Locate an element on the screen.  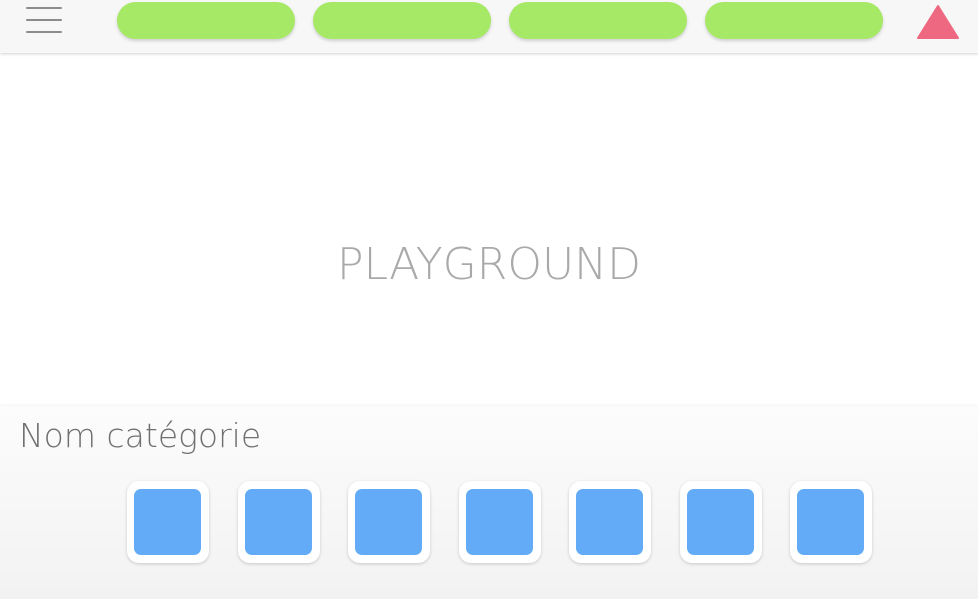
category-title: Nom catégorie is located at coordinates (140, 435).